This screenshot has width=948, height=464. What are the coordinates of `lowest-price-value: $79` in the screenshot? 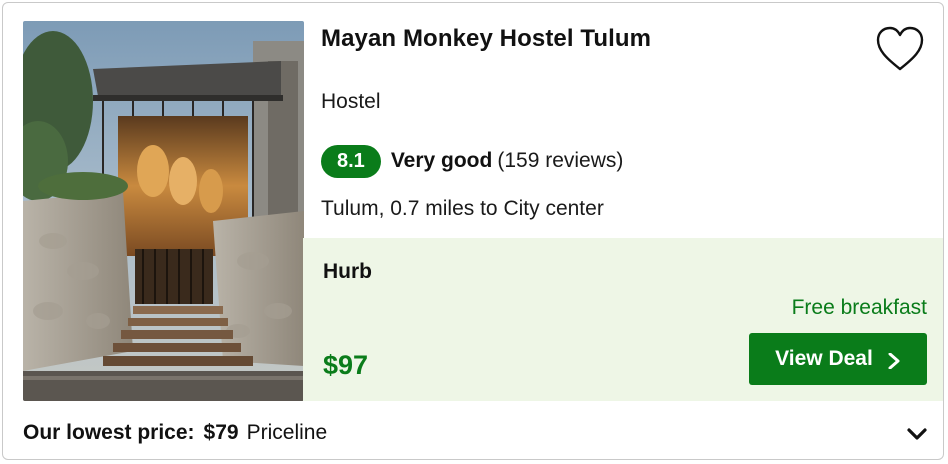 It's located at (221, 432).